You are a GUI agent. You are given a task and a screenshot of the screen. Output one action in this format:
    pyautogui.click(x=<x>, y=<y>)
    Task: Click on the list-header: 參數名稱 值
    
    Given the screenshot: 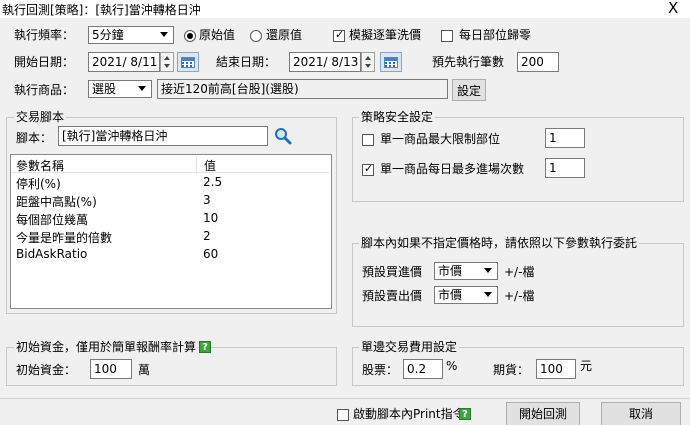 What is the action you would take?
    pyautogui.click(x=171, y=164)
    